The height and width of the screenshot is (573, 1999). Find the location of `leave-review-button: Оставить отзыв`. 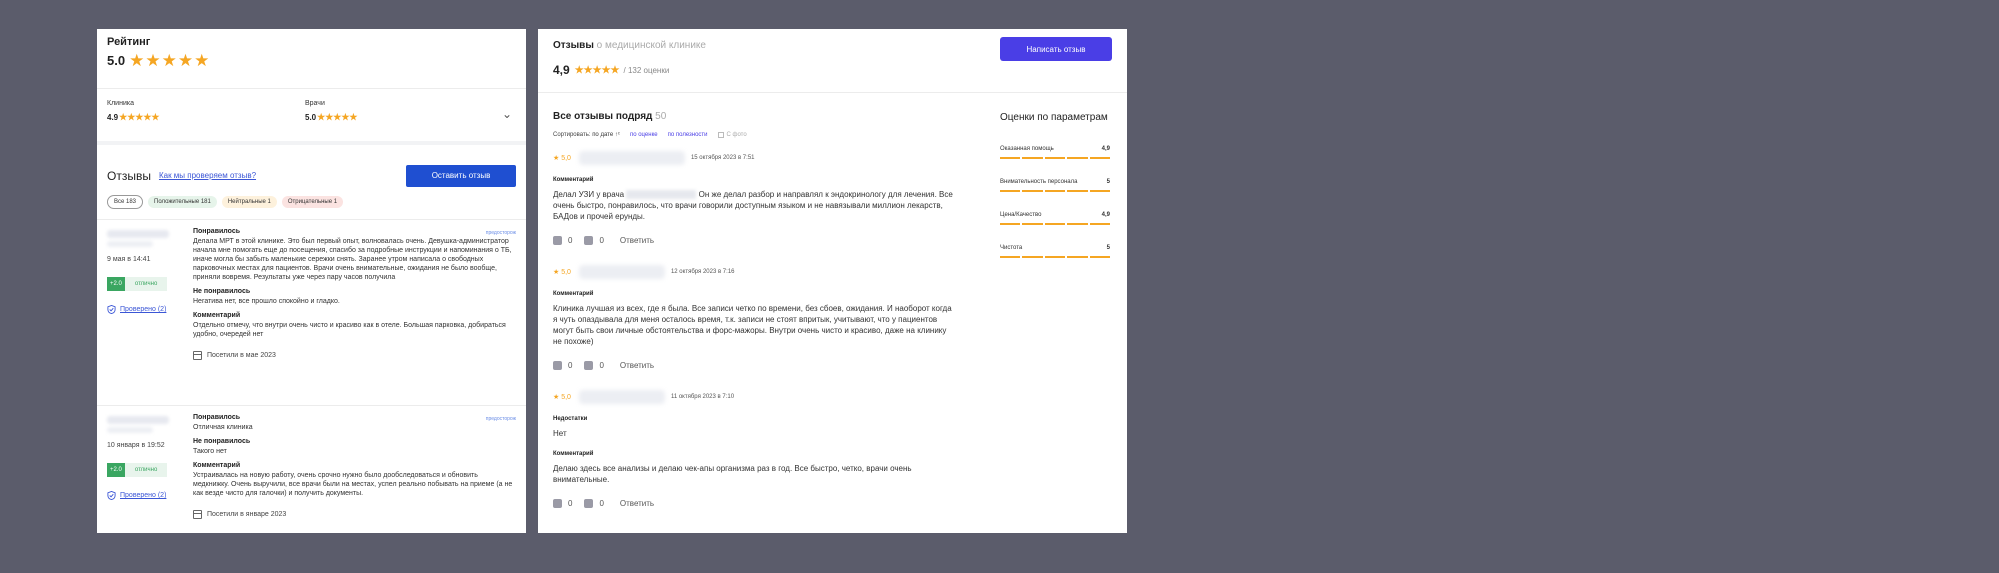

leave-review-button: Оставить отзыв is located at coordinates (461, 175).